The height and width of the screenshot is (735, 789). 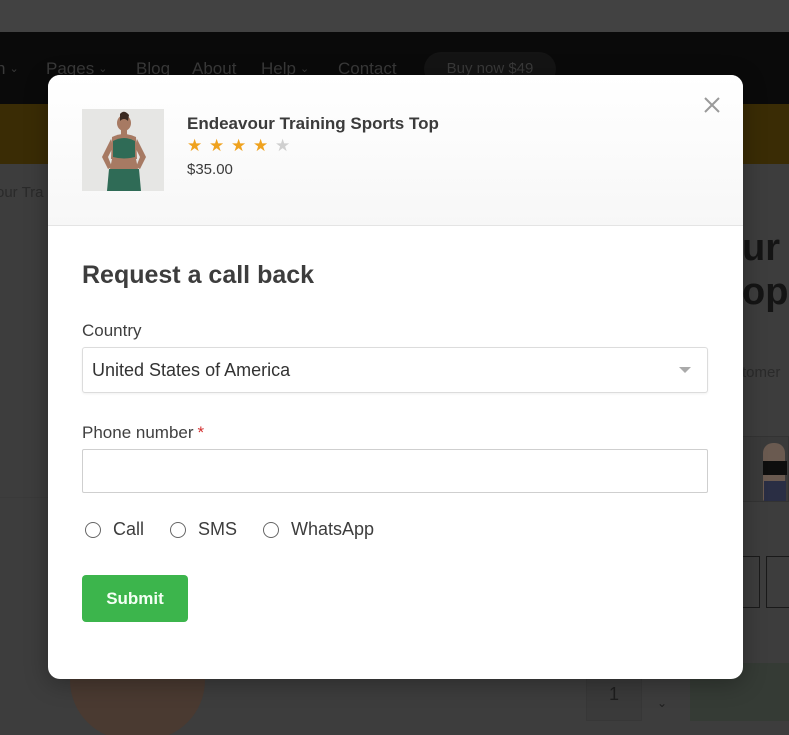 I want to click on nav-item-shop: n ⌄, so click(x=9, y=69).